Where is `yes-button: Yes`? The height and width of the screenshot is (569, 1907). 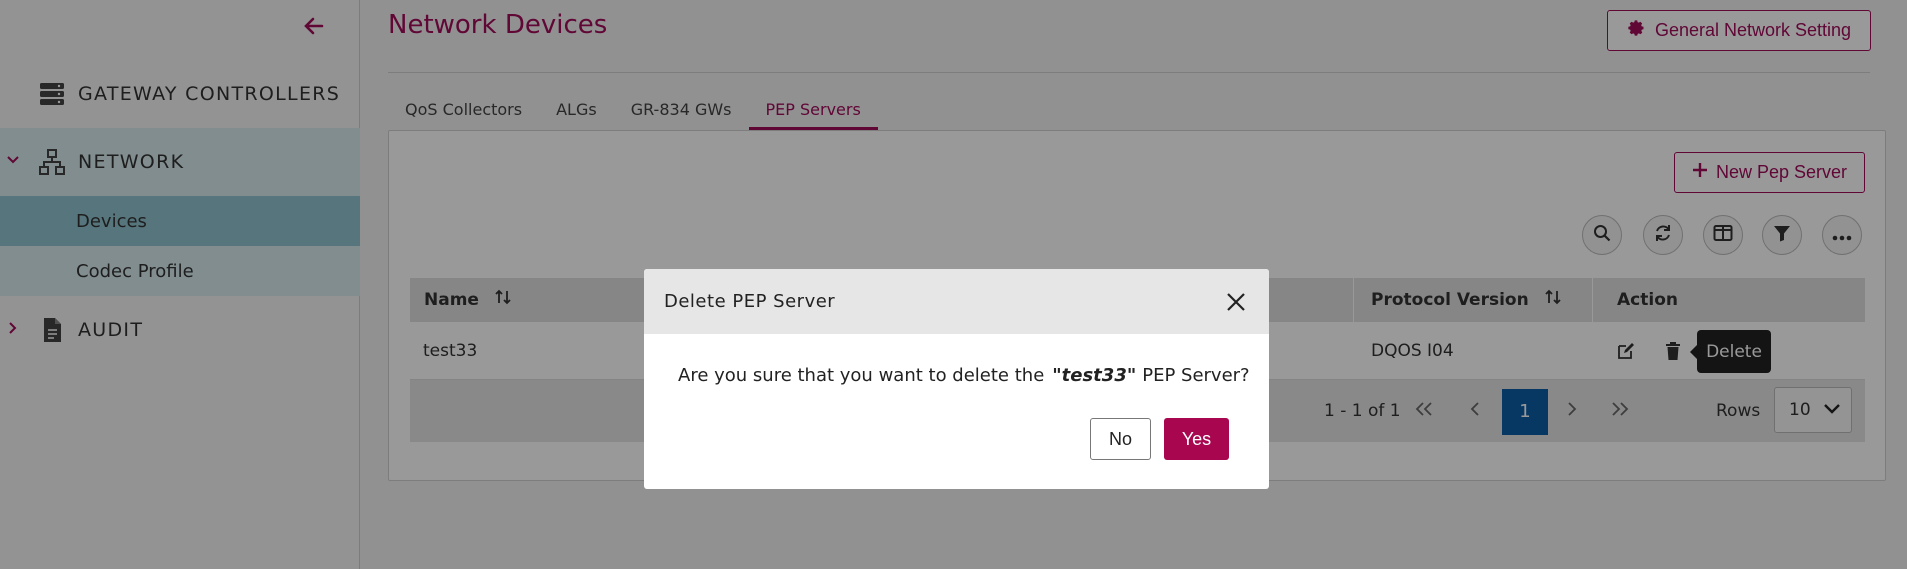
yes-button: Yes is located at coordinates (1196, 439).